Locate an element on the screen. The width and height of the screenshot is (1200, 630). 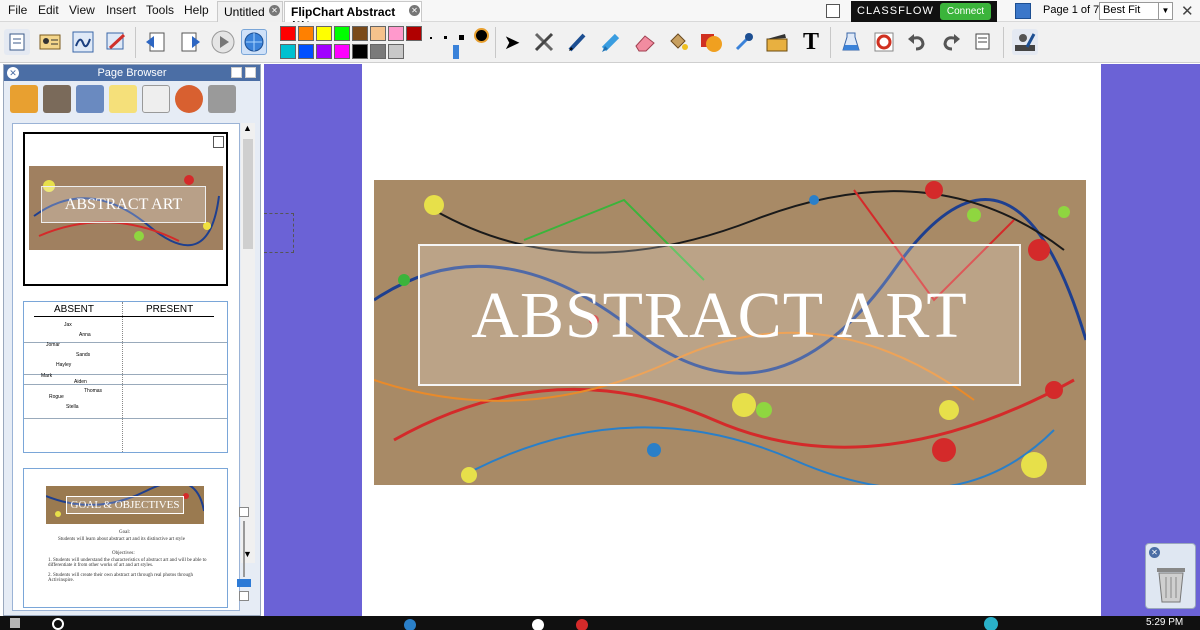
eraser-icon is located at coordinates (645, 42).